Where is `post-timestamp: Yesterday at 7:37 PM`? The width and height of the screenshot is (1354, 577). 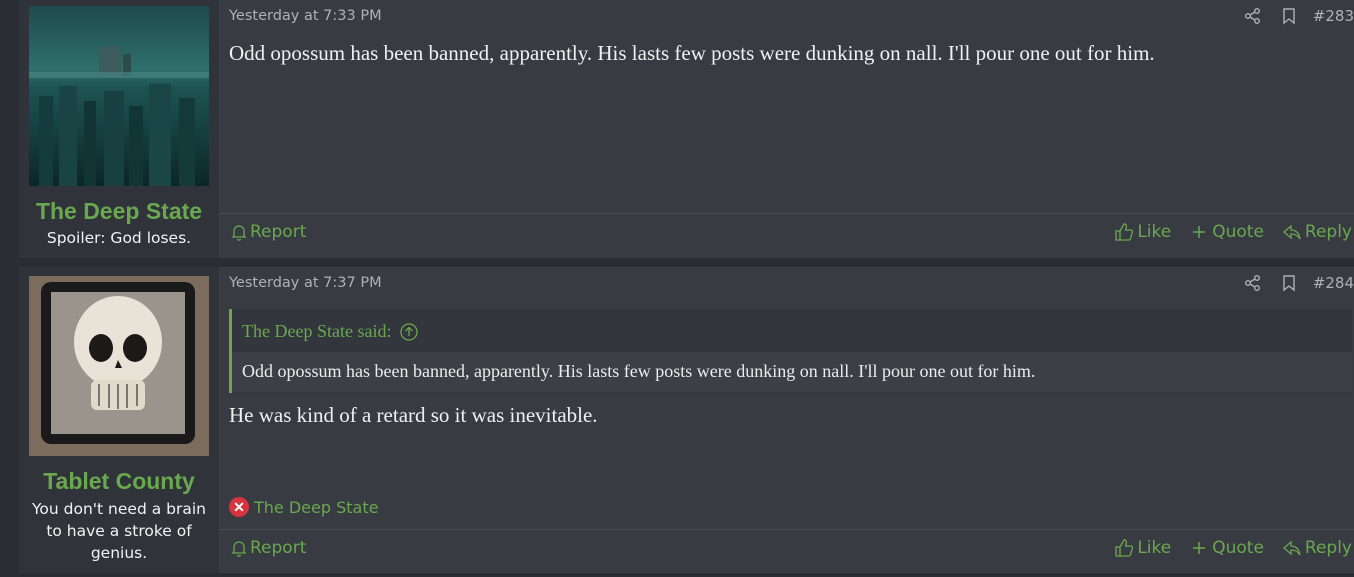
post-timestamp: Yesterday at 7:37 PM is located at coordinates (305, 283).